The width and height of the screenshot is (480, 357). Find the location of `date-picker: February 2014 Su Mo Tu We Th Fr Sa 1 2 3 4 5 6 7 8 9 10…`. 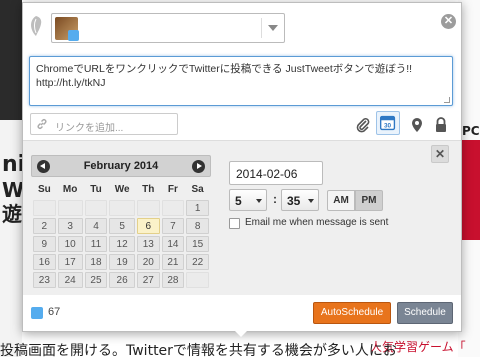

date-picker: February 2014 Su Mo Tu We Th Fr Sa 1 2 3 4 5 6 7 8 9 10… is located at coordinates (121, 222).